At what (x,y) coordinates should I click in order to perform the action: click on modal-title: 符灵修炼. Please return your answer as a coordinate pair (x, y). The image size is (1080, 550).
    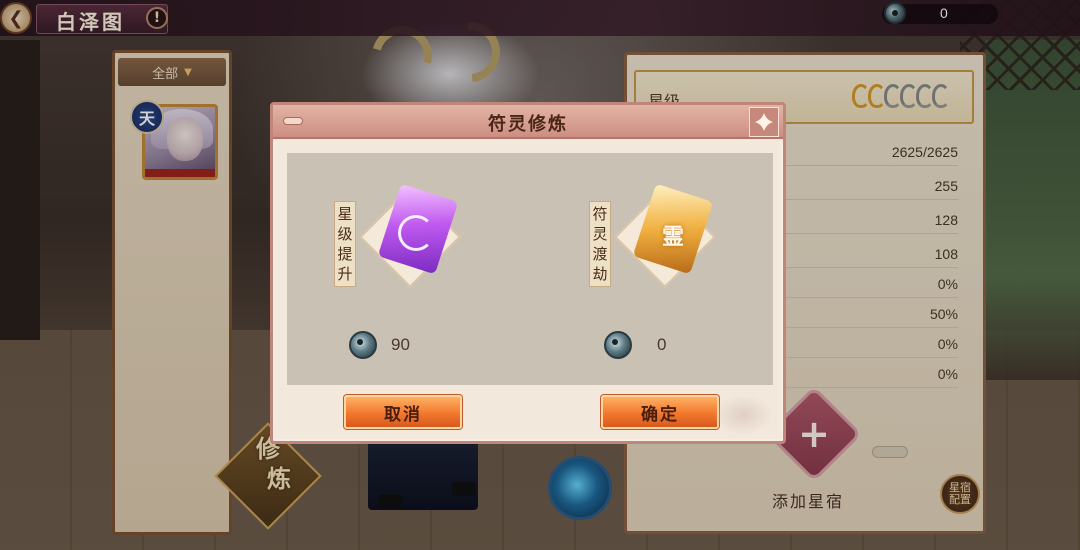
    Looking at the image, I should click on (528, 124).